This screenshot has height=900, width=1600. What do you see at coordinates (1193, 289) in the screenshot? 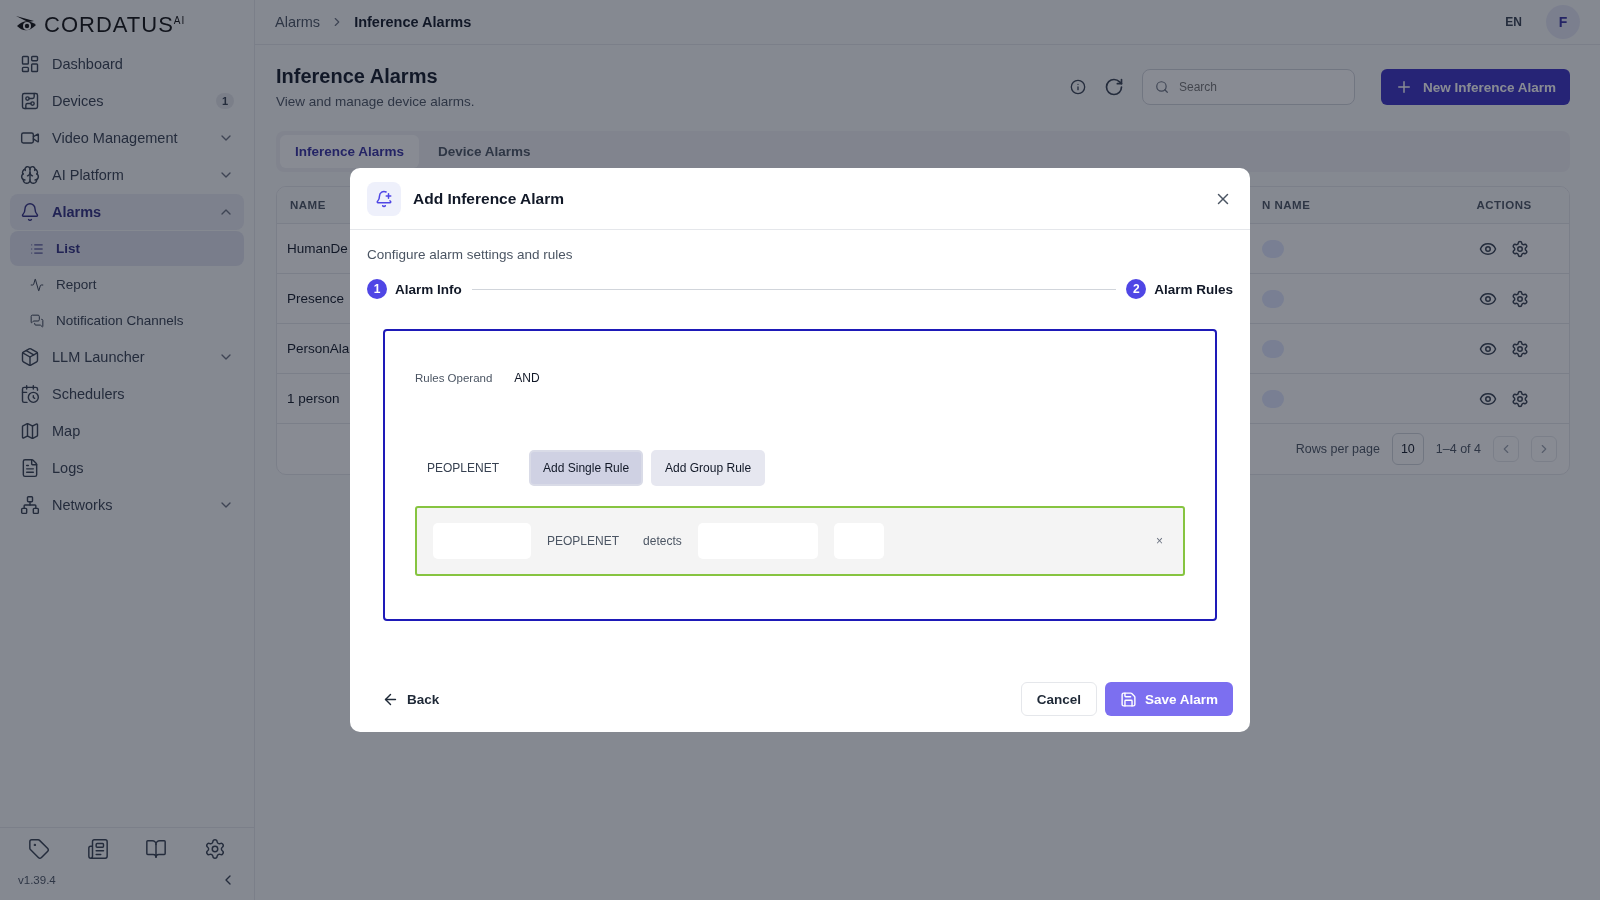
I see `step-label: Alarm Rules` at bounding box center [1193, 289].